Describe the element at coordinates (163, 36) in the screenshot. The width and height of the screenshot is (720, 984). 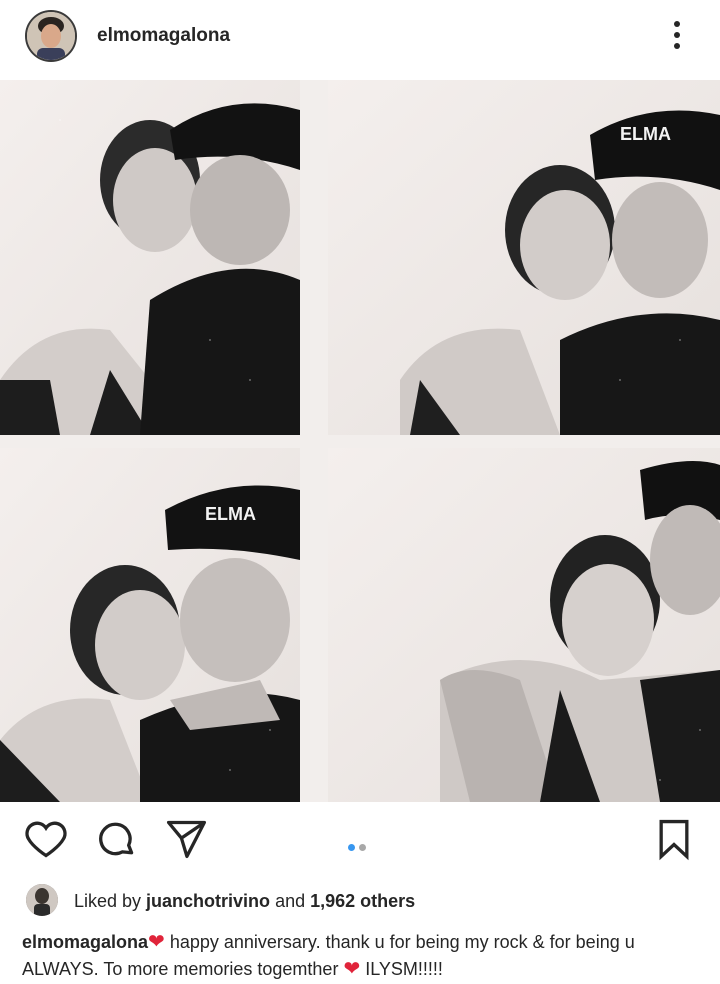
I see `post-username: elmomagalona` at that location.